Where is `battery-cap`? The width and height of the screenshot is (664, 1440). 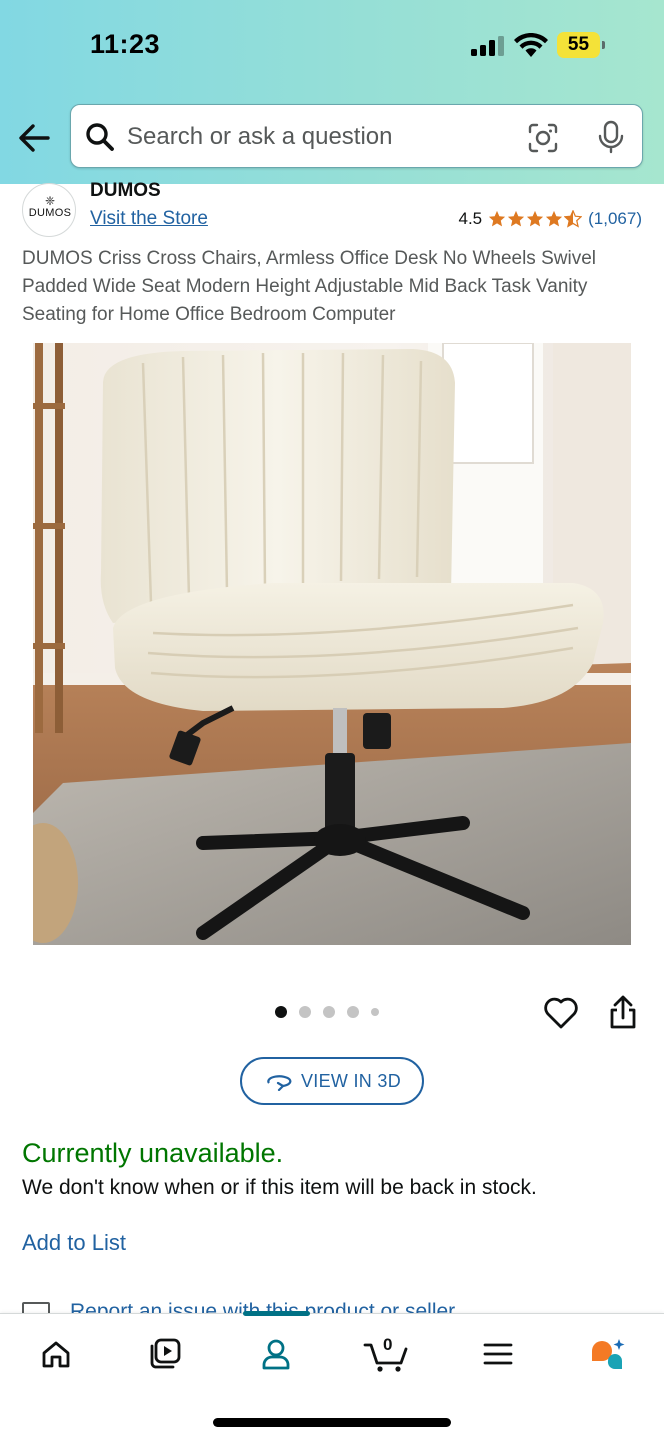 battery-cap is located at coordinates (603, 45).